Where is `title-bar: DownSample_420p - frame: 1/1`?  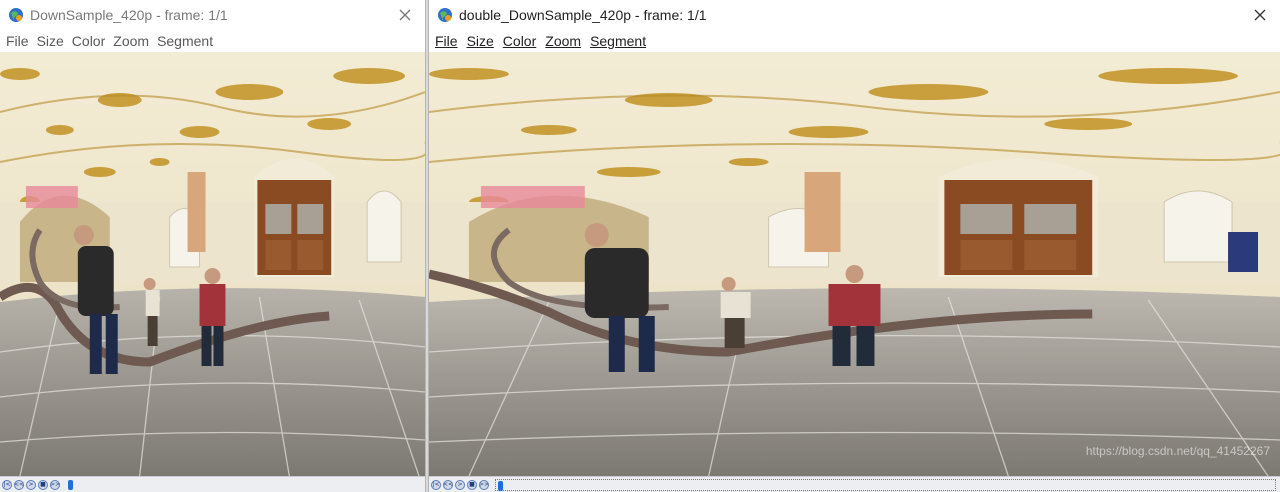
title-bar: DownSample_420p - frame: 1/1 is located at coordinates (212, 15).